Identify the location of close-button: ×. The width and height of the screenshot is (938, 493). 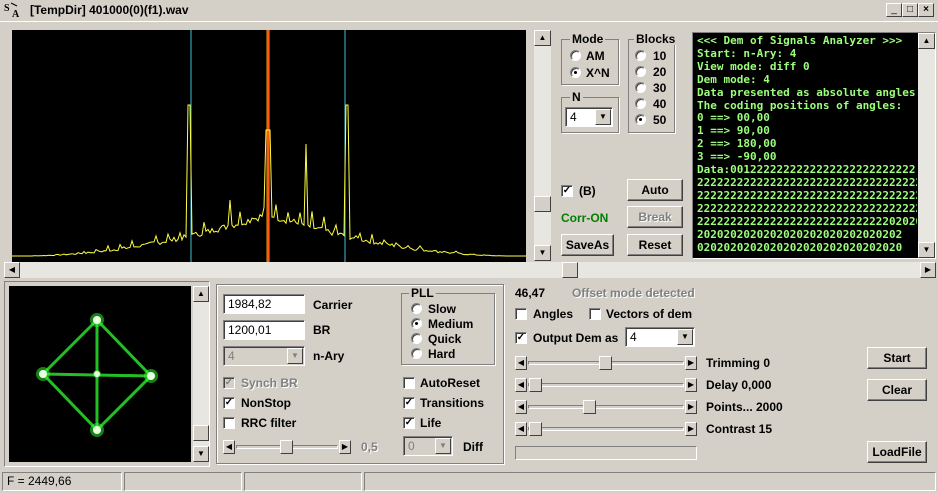
(926, 10).